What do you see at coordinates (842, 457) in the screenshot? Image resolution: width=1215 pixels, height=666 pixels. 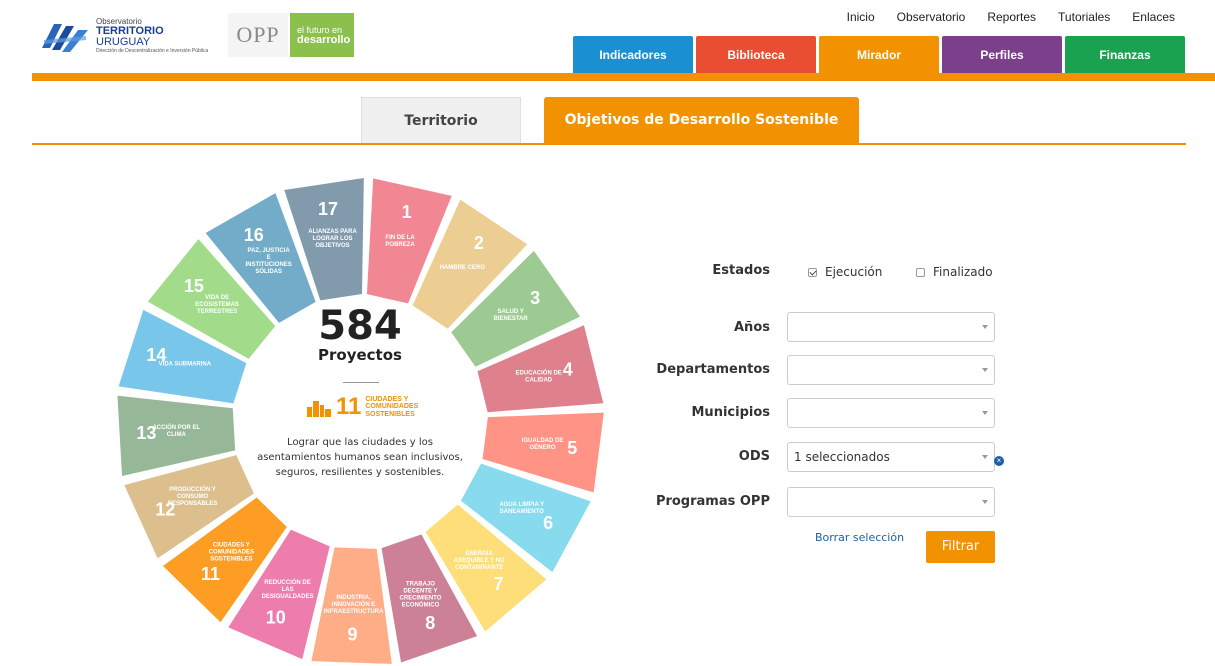 I see `ods-select-value: 1 seleccionados` at bounding box center [842, 457].